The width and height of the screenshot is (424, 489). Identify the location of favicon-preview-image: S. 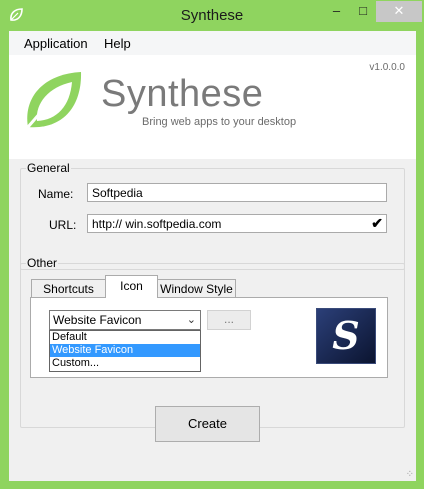
(346, 336).